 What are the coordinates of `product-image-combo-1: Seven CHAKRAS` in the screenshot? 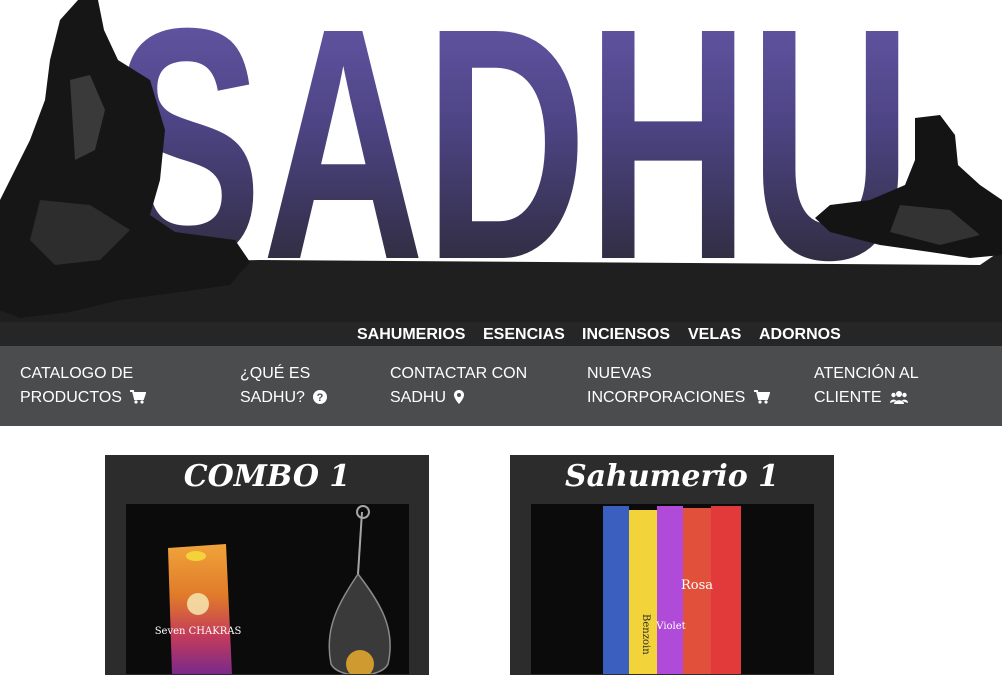 It's located at (267, 589).